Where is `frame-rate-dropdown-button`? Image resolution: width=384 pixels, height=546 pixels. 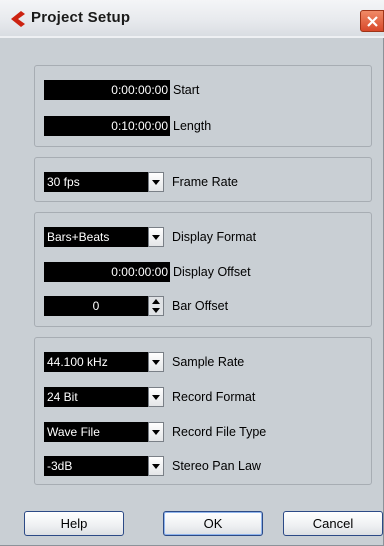
frame-rate-dropdown-button is located at coordinates (156, 182).